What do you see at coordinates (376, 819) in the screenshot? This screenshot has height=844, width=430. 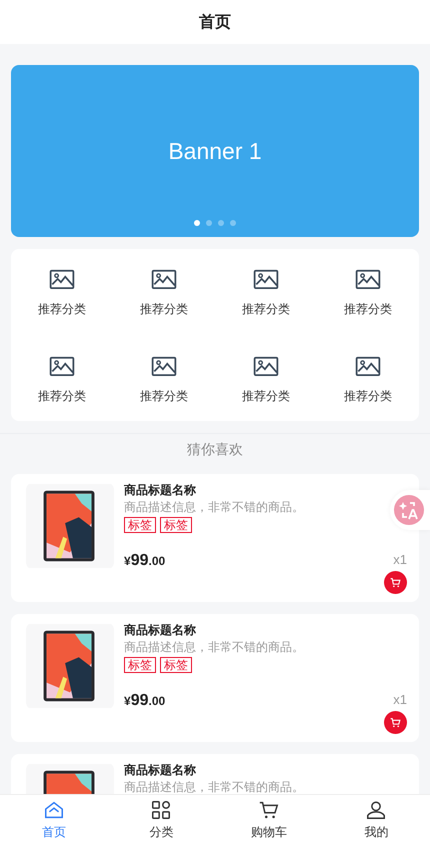 I see `tab-item: 我的` at bounding box center [376, 819].